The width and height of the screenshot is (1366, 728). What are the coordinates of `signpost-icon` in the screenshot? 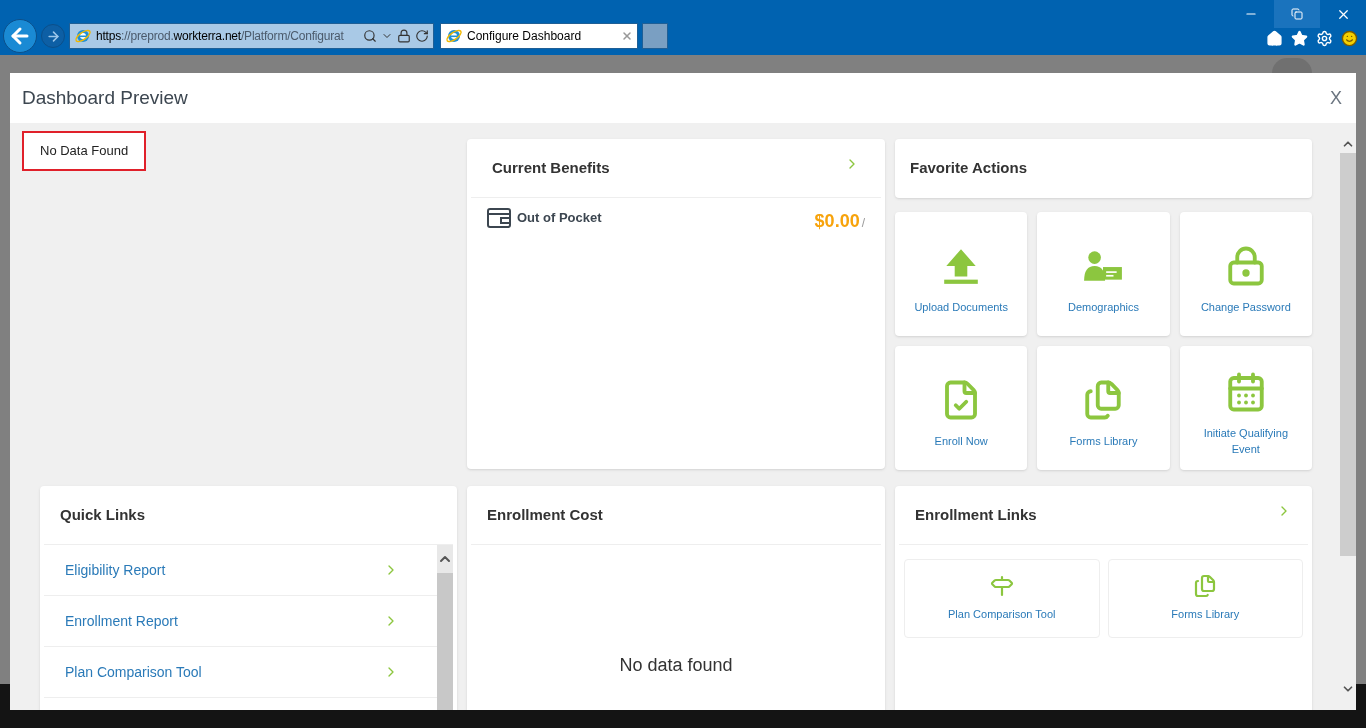 It's located at (1001, 586).